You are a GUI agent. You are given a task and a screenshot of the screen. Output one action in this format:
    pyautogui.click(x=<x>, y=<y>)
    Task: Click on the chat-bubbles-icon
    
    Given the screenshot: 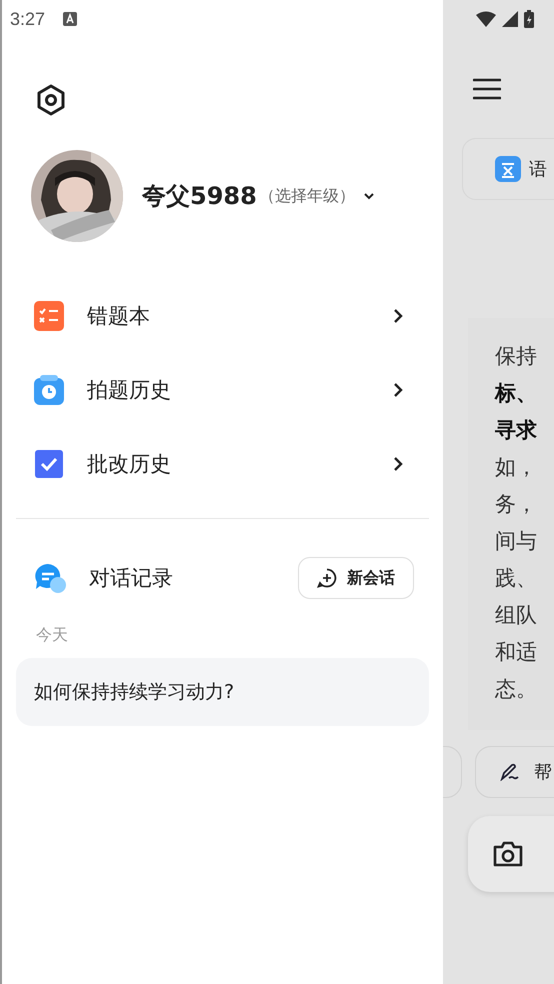 What is the action you would take?
    pyautogui.click(x=50, y=578)
    